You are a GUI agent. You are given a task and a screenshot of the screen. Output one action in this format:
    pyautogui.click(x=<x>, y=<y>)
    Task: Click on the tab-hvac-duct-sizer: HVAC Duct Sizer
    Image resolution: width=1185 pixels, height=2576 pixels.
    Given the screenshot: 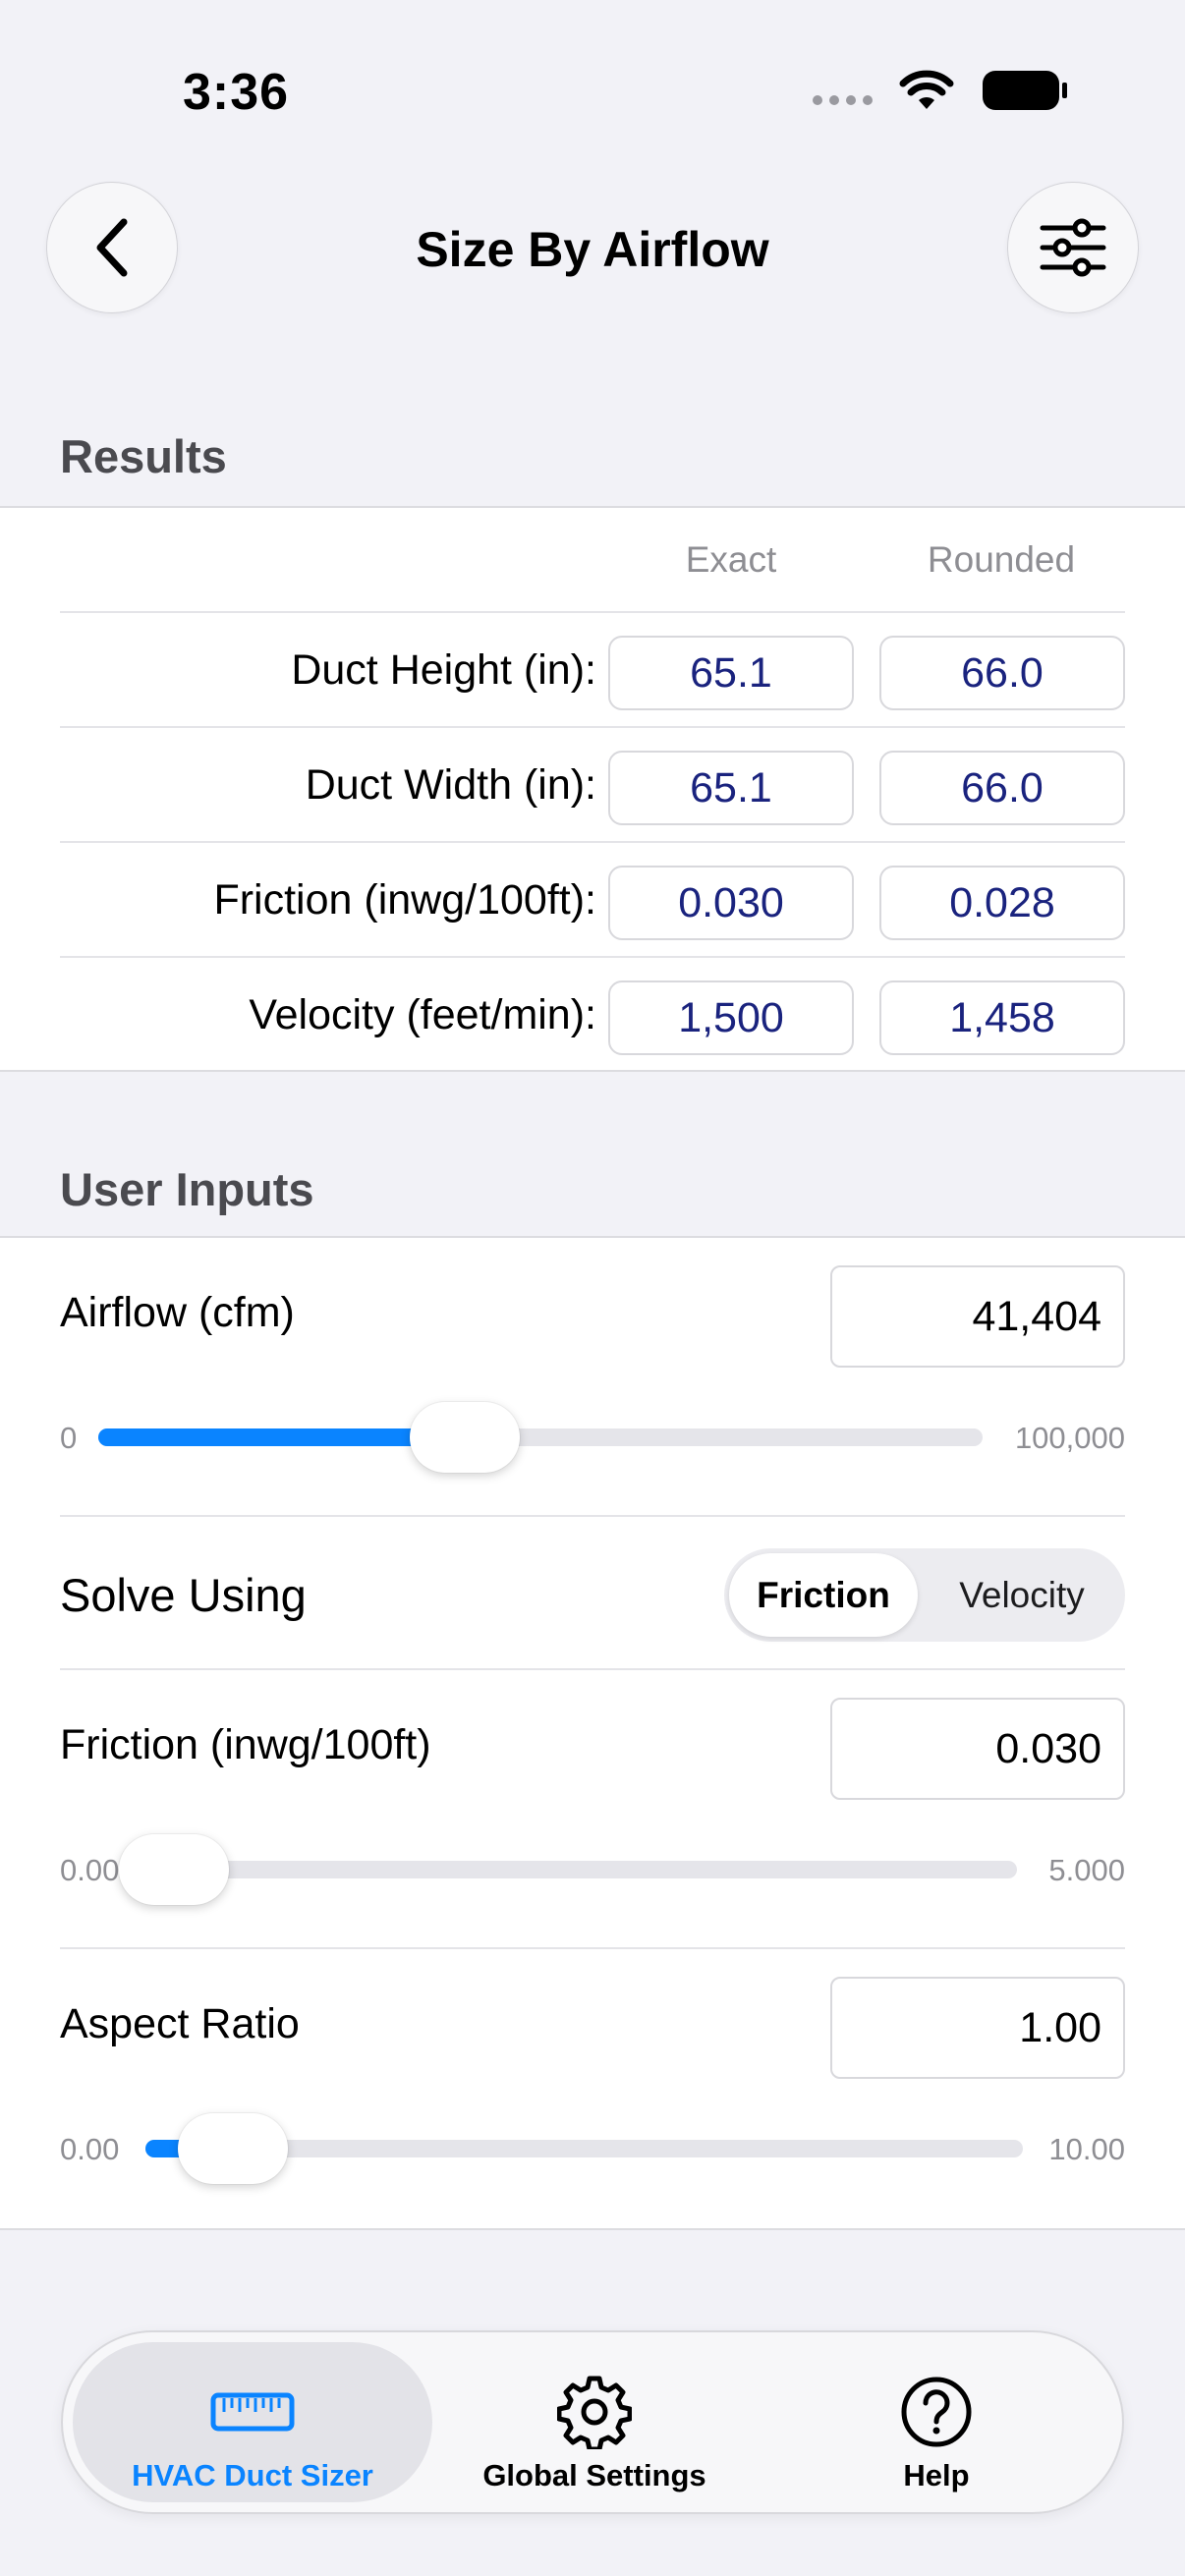 What is the action you would take?
    pyautogui.click(x=253, y=2422)
    